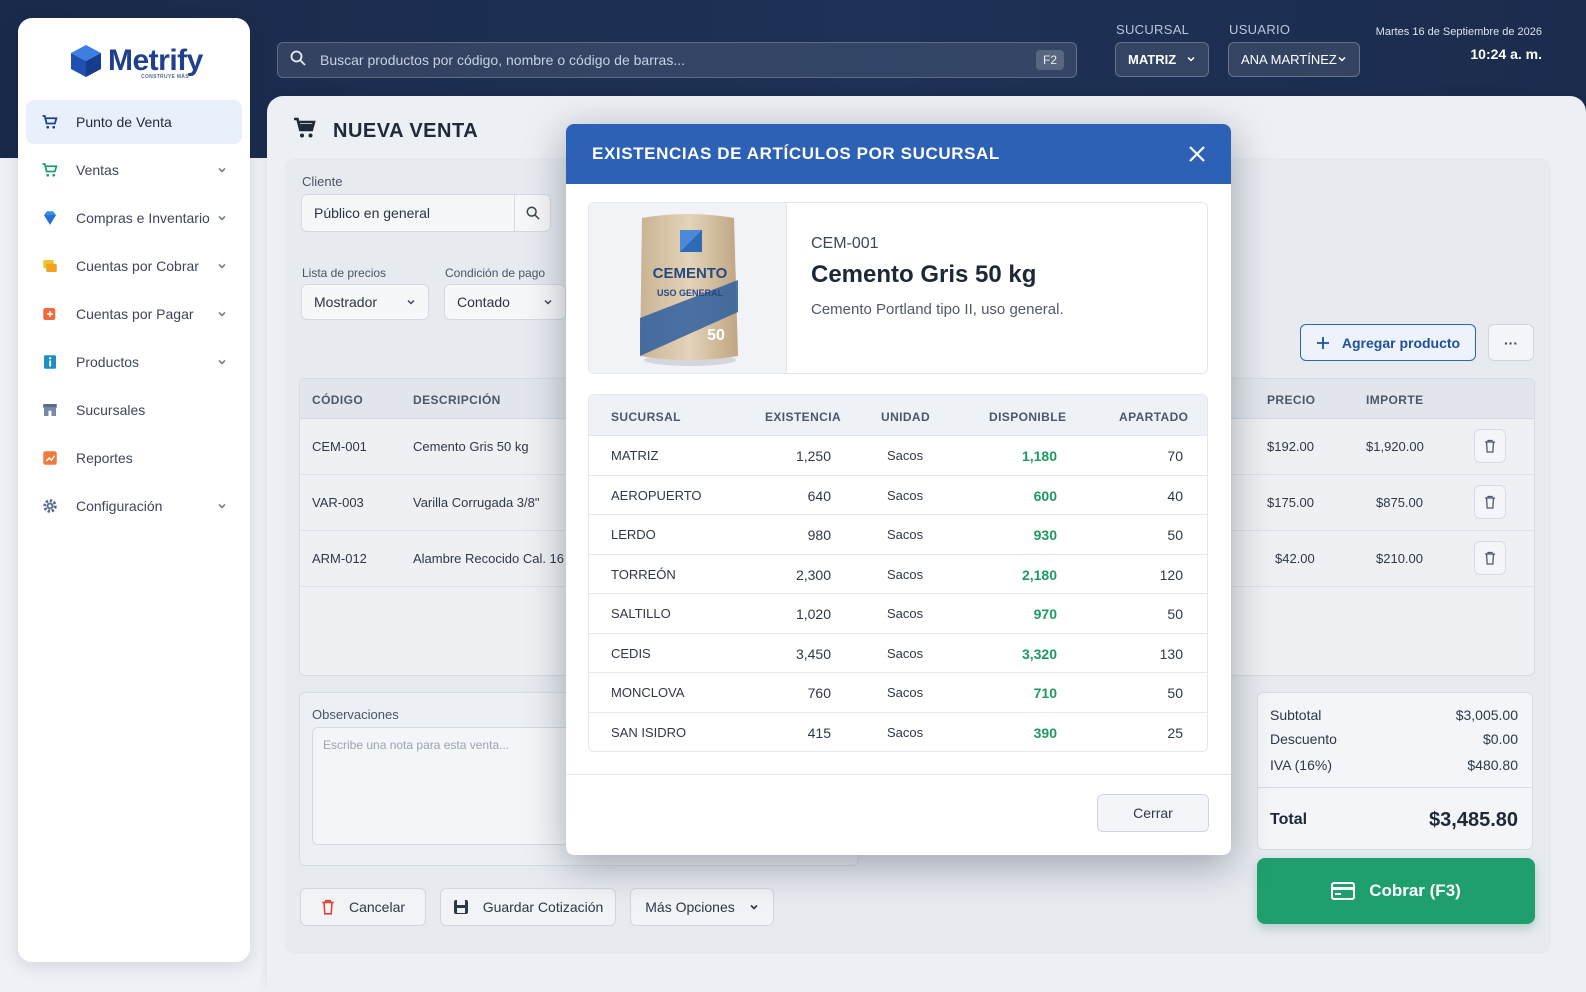  Describe the element at coordinates (1396, 891) in the screenshot. I see `charge-button: Cobrar (F3)` at that location.